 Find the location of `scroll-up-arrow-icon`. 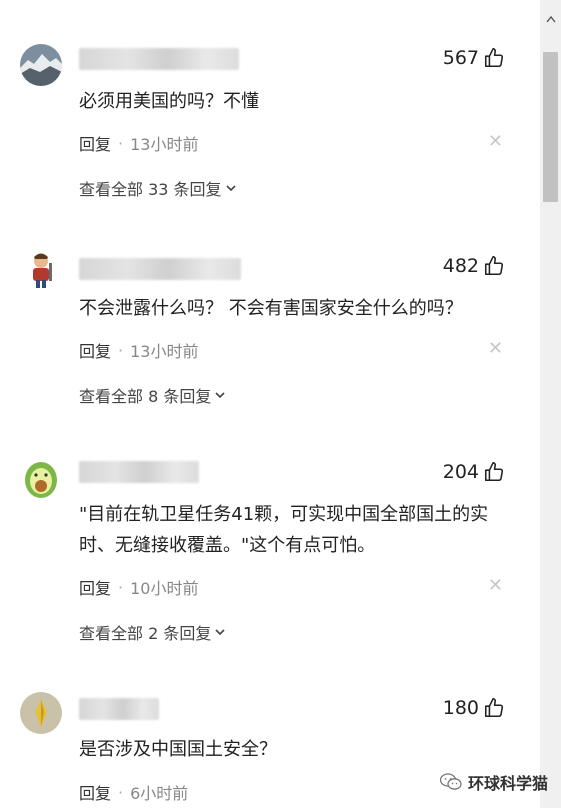

scroll-up-arrow-icon is located at coordinates (550, 17).